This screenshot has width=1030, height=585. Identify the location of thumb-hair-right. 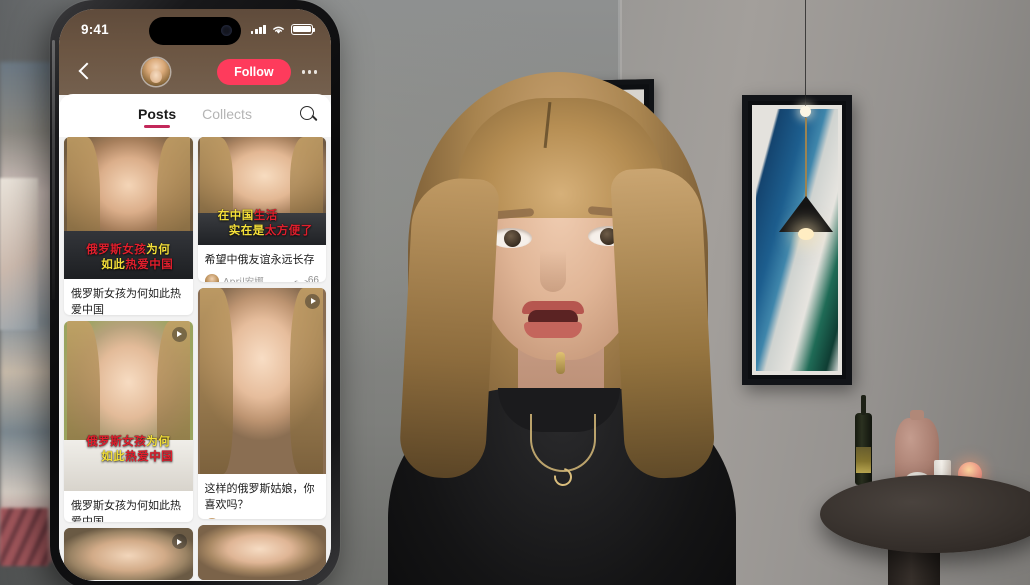
(307, 380).